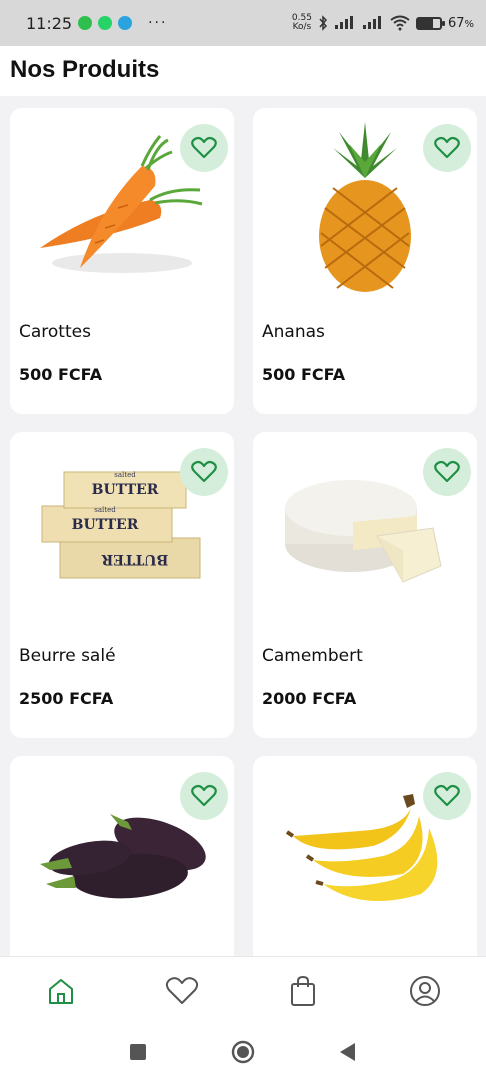 The image size is (486, 1080). What do you see at coordinates (158, 23) in the screenshot?
I see `more-notifications-icon: ···` at bounding box center [158, 23].